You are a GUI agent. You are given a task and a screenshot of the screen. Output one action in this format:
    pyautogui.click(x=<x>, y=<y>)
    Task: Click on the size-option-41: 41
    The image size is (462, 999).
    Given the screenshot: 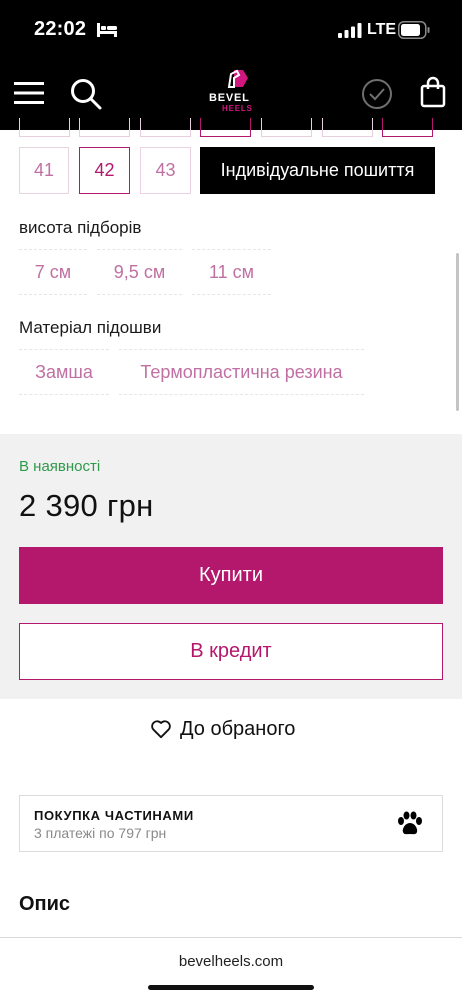 What is the action you would take?
    pyautogui.click(x=44, y=170)
    